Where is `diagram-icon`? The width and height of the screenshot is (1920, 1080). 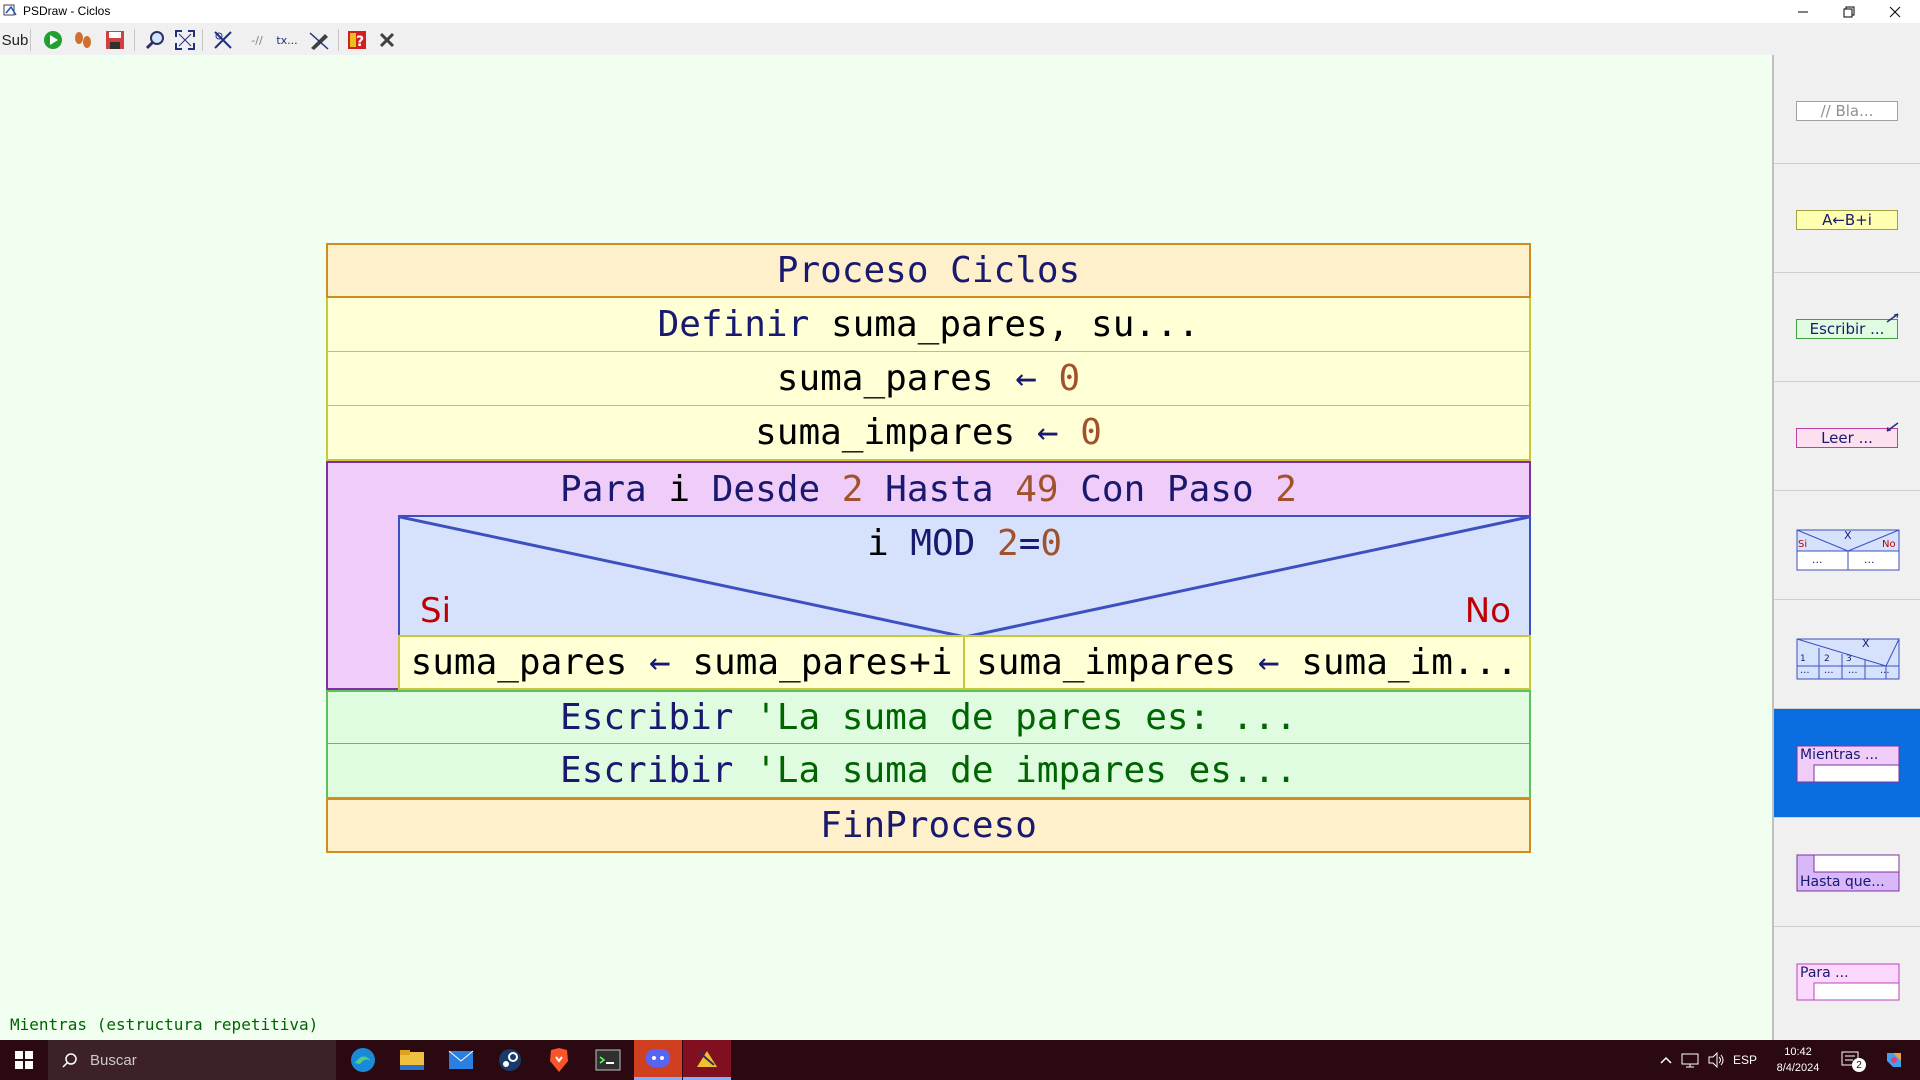 diagram-icon is located at coordinates (223, 40).